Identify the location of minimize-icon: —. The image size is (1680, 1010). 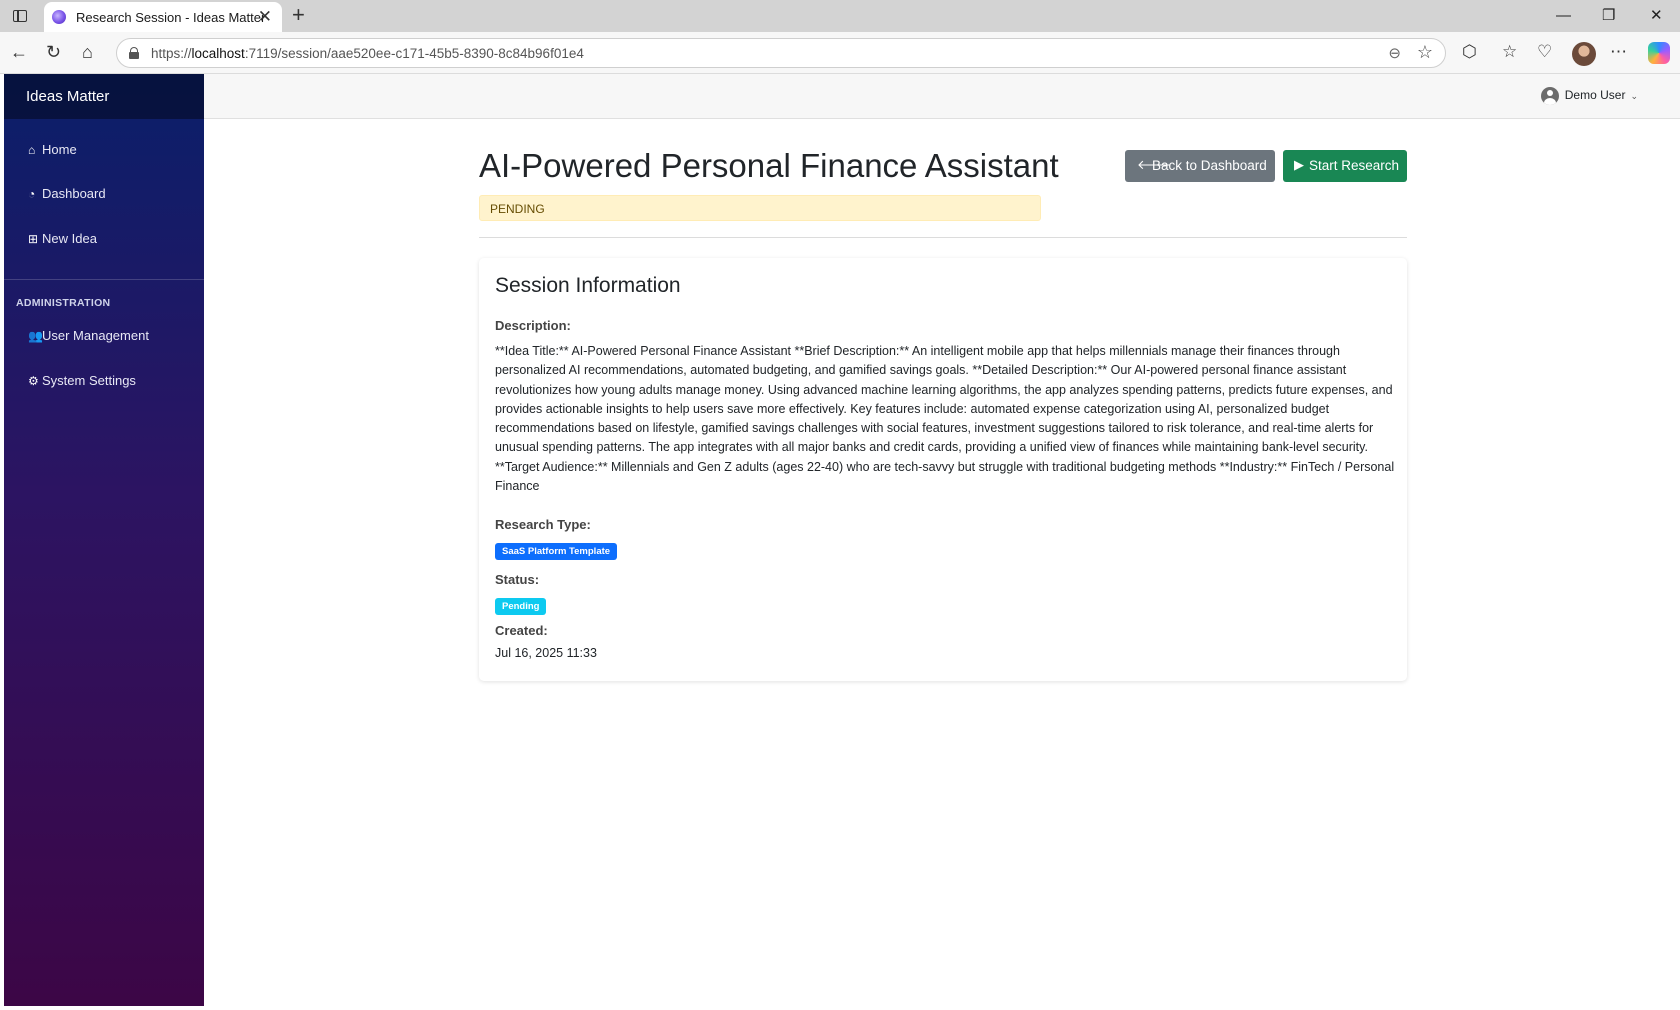
(1563, 16).